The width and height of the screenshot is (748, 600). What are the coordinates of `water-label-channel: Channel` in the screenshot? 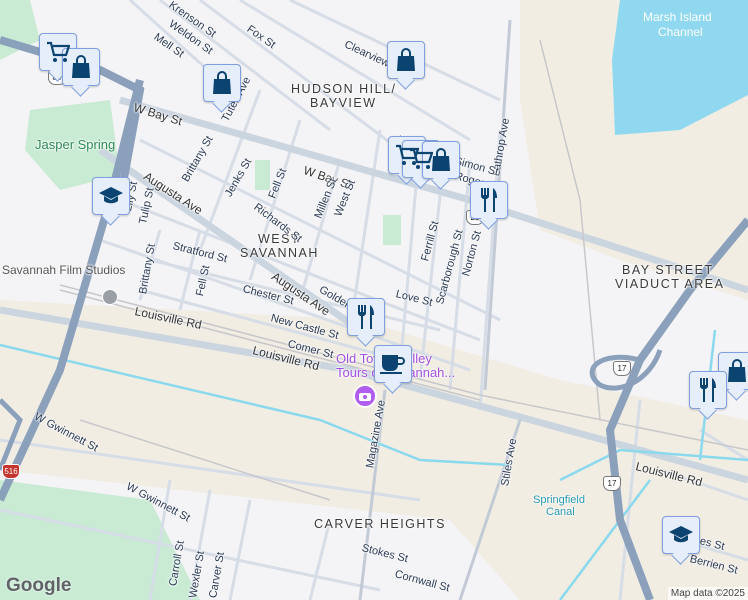 It's located at (680, 32).